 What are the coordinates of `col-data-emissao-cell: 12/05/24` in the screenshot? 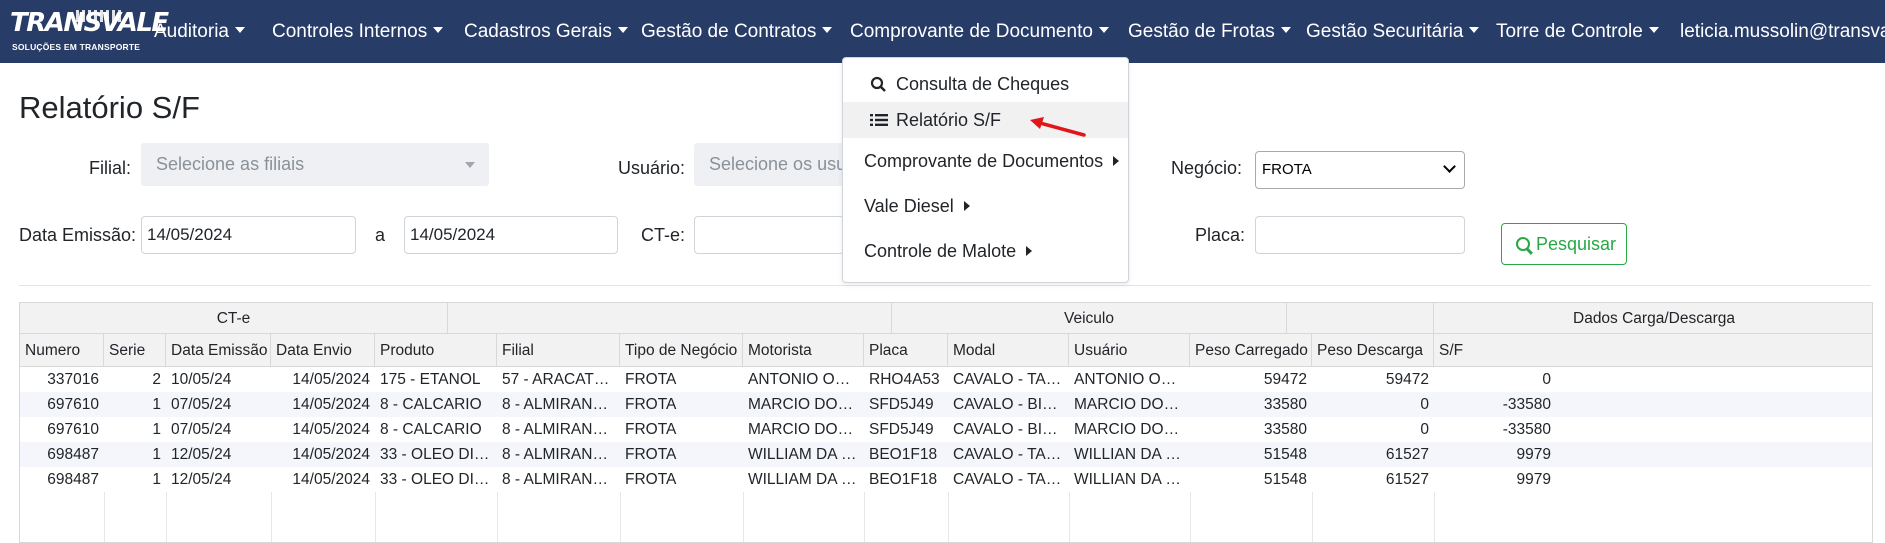 It's located at (201, 479).